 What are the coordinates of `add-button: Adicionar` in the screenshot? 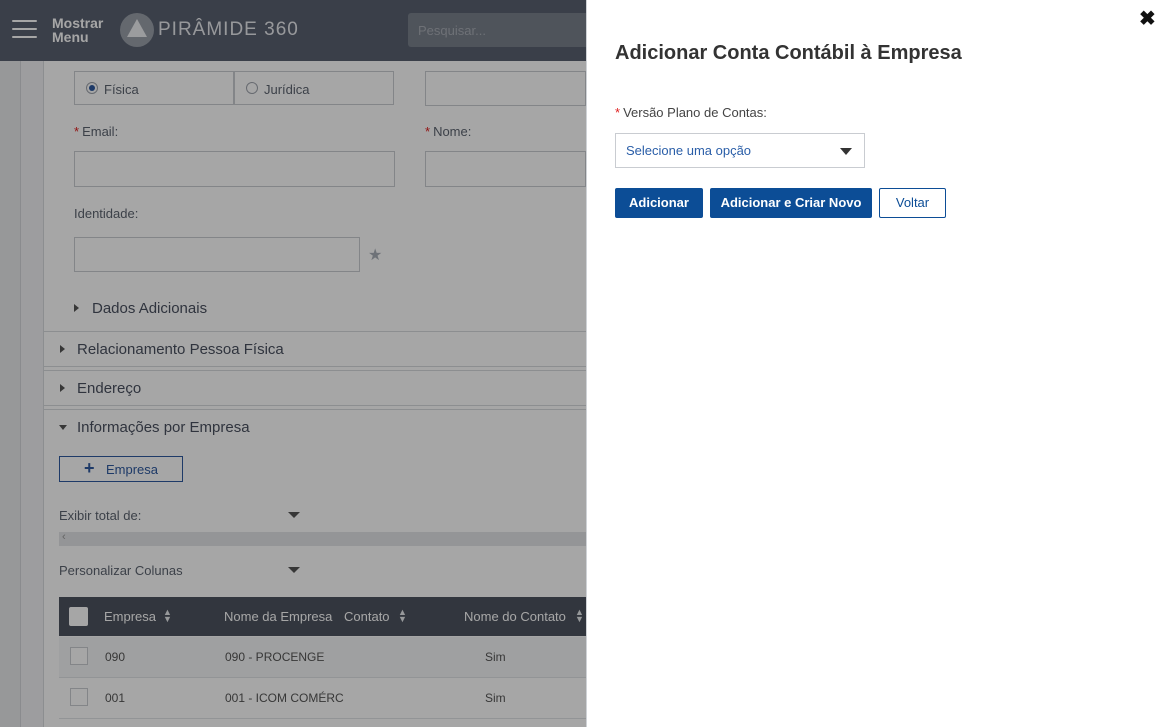 It's located at (659, 203).